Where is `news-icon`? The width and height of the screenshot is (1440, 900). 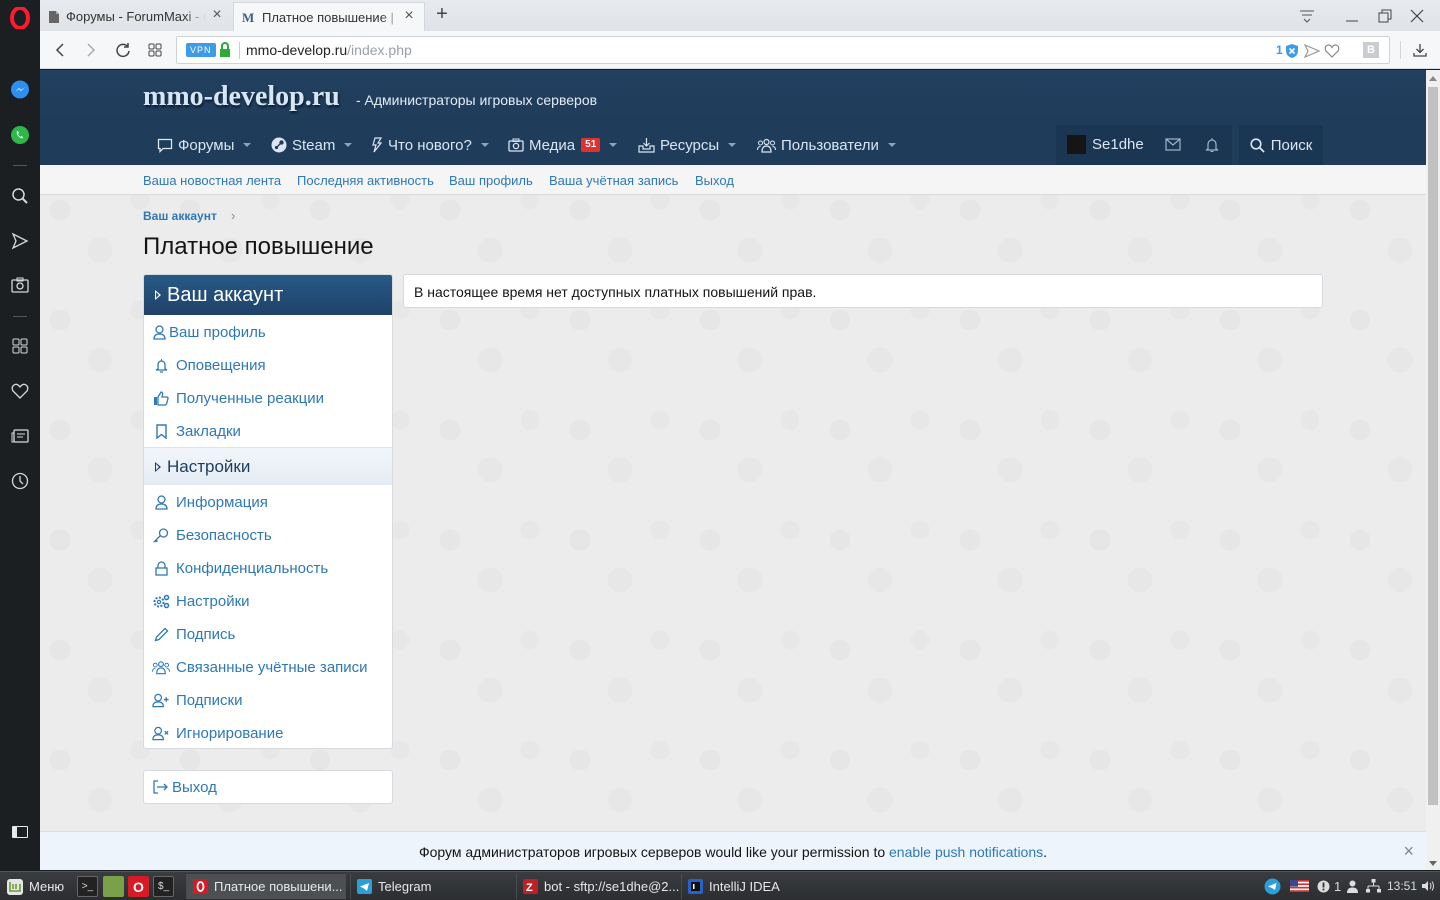
news-icon is located at coordinates (20, 436).